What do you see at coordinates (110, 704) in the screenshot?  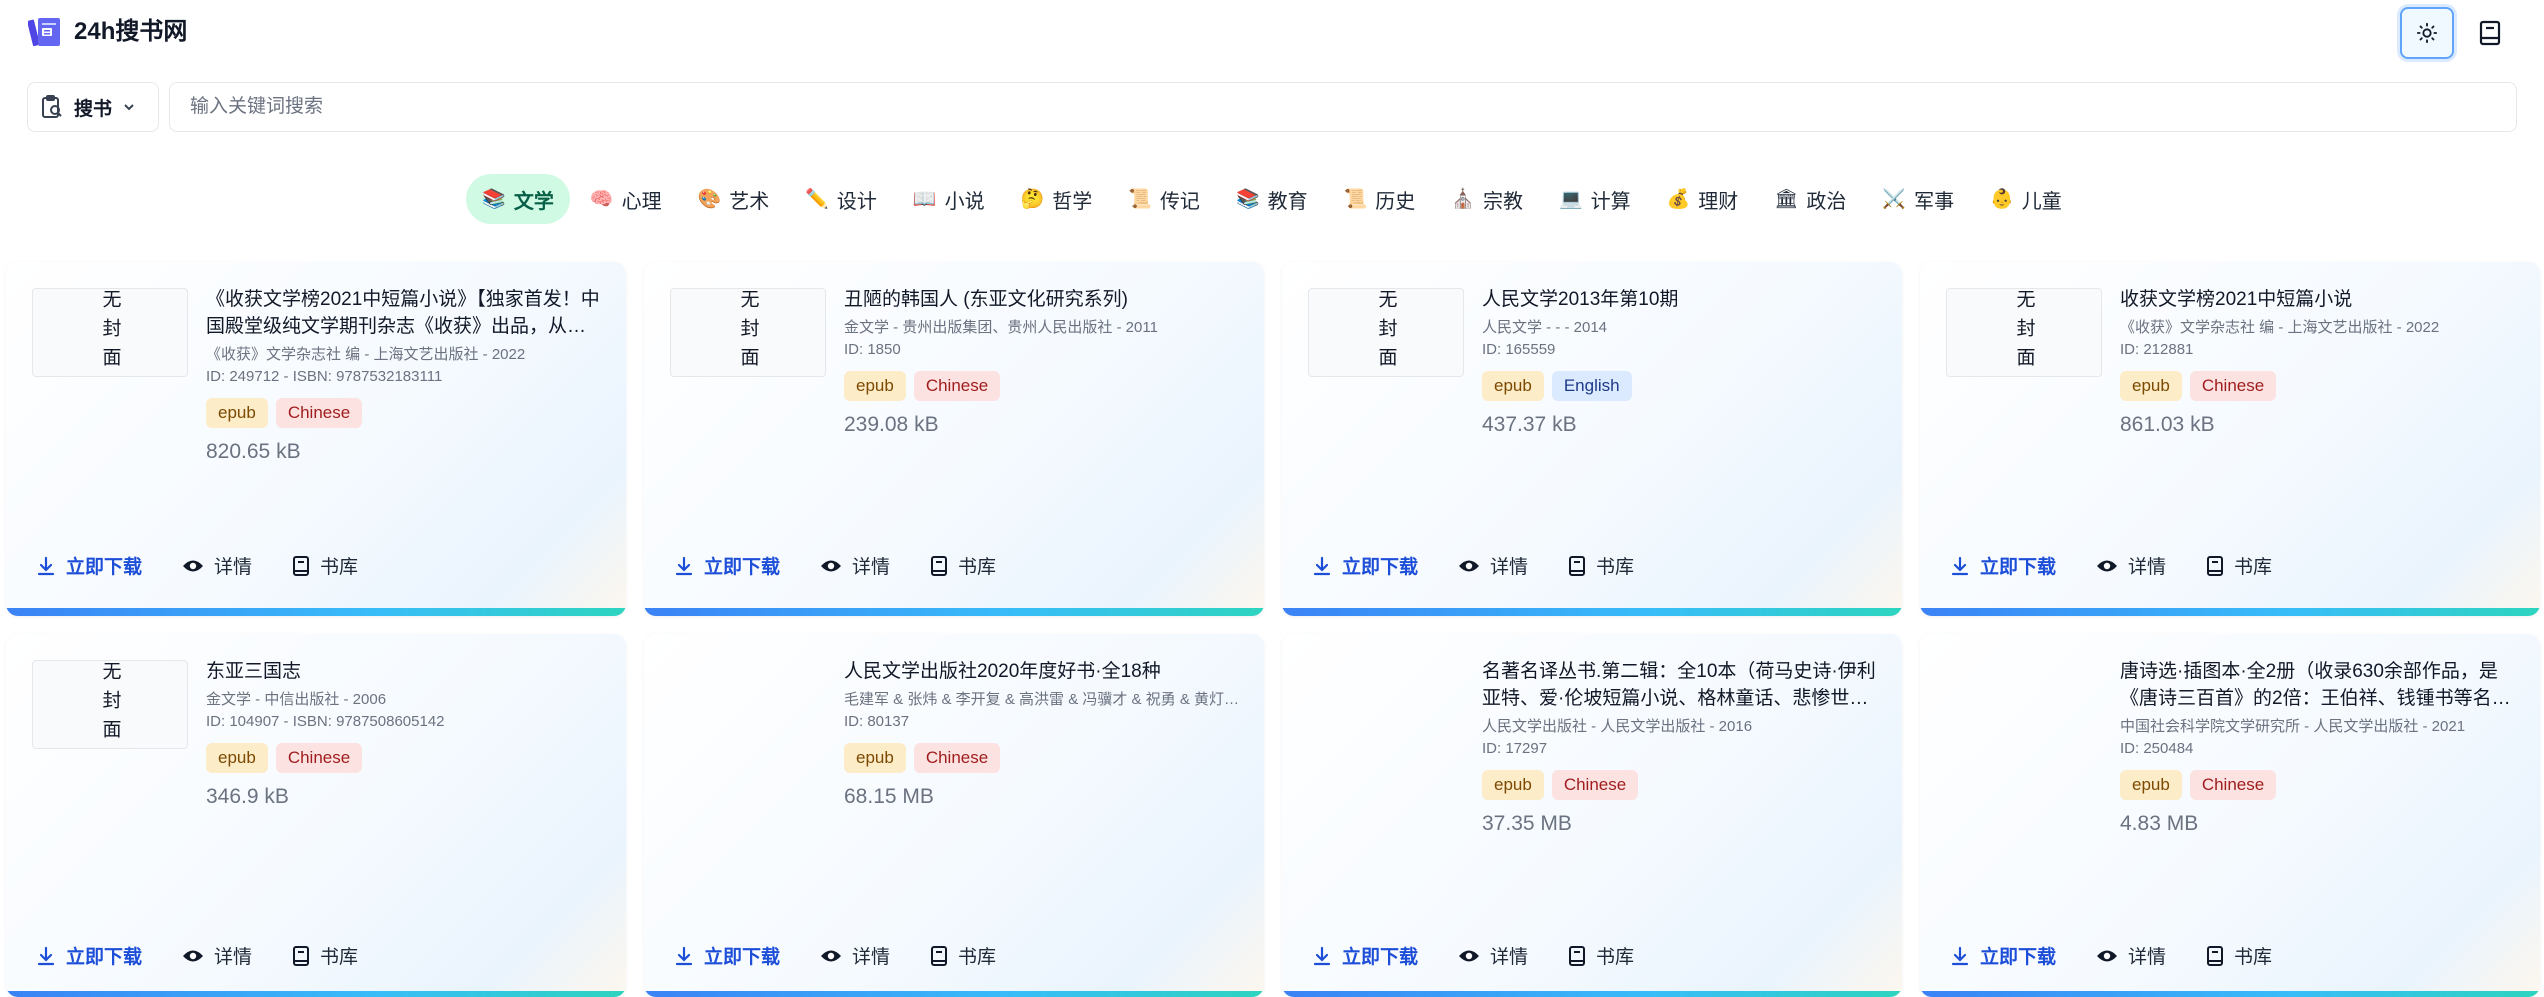 I see `book-cover-placeholder: 无封面` at bounding box center [110, 704].